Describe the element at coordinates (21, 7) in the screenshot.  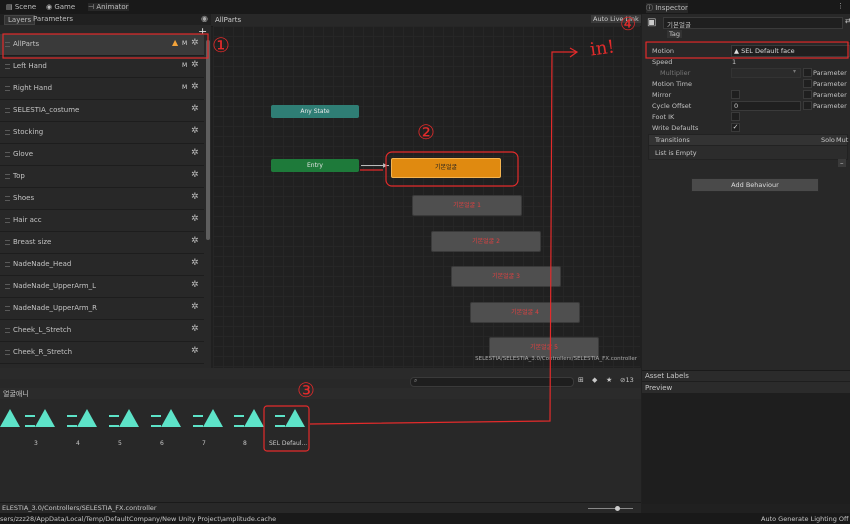
I see `tab-scene: ▤ Scene` at that location.